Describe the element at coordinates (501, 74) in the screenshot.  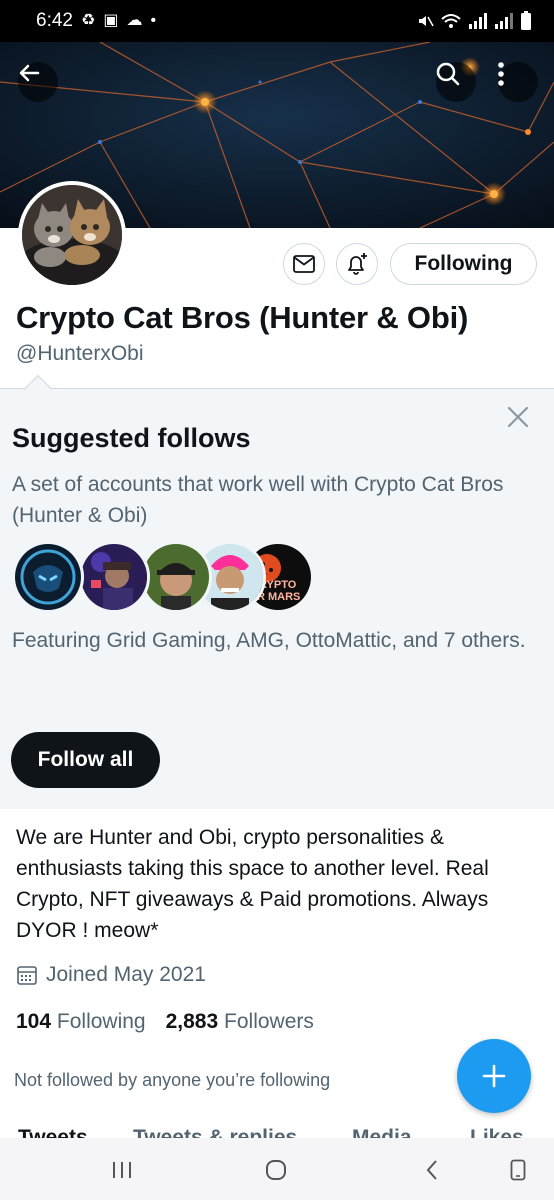
I see `more-vertical-icon` at that location.